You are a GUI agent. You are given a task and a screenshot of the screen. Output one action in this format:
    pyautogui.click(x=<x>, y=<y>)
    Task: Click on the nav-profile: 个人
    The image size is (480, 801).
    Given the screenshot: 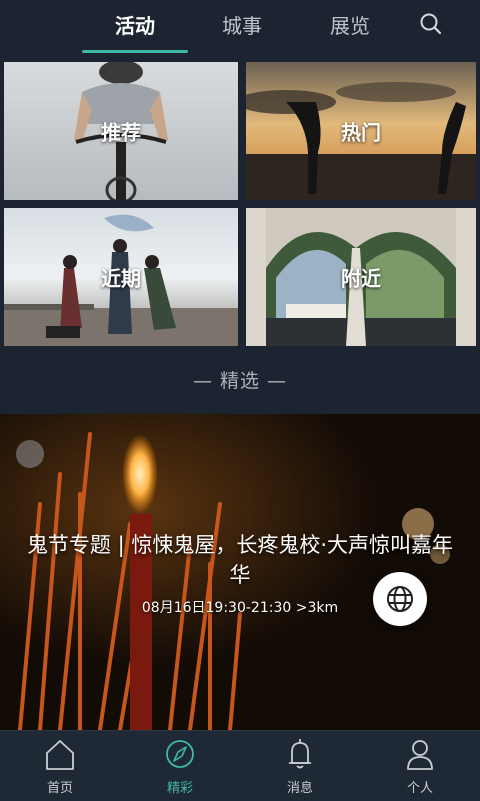 What is the action you would take?
    pyautogui.click(x=420, y=766)
    